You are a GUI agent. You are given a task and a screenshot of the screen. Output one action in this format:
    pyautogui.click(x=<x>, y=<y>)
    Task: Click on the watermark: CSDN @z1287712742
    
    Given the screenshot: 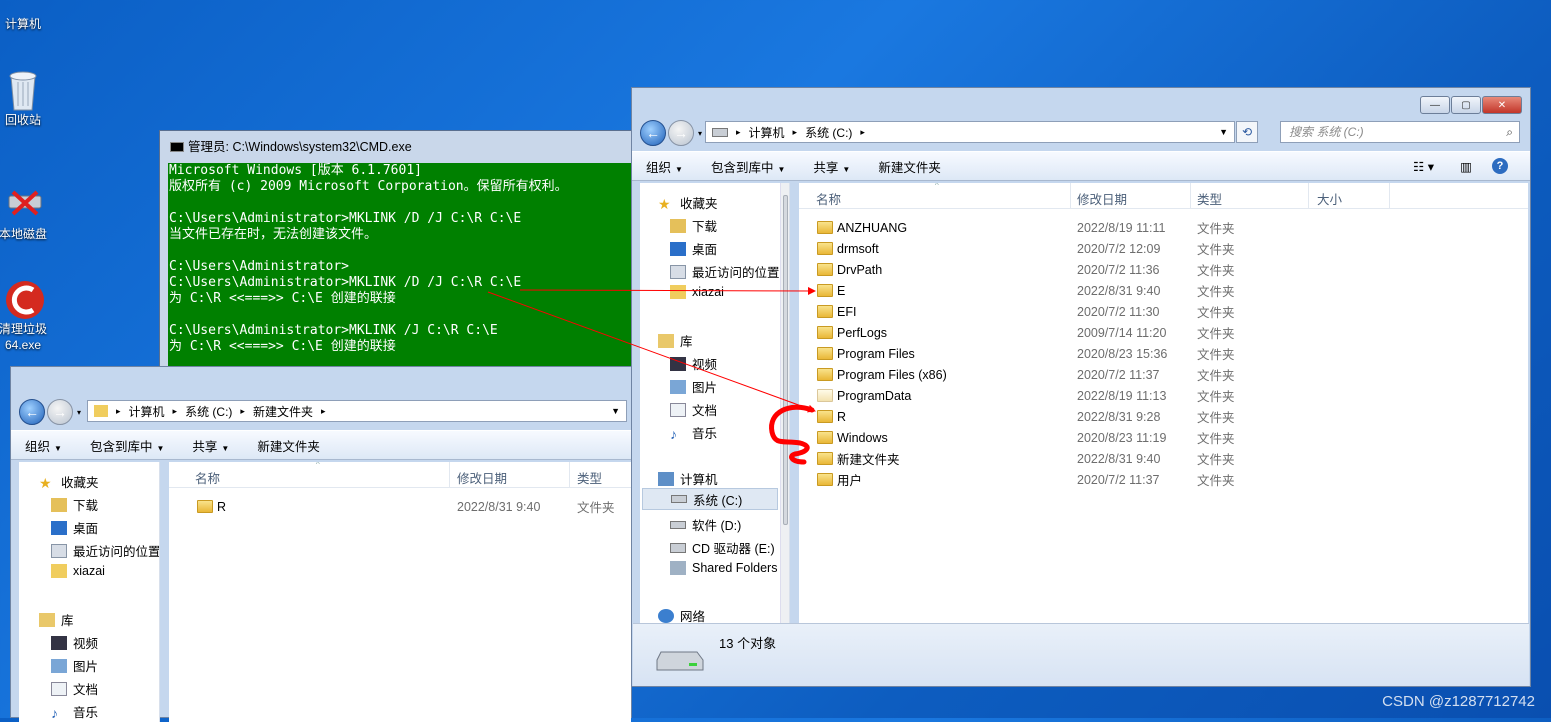 What is the action you would take?
    pyautogui.click(x=1458, y=701)
    